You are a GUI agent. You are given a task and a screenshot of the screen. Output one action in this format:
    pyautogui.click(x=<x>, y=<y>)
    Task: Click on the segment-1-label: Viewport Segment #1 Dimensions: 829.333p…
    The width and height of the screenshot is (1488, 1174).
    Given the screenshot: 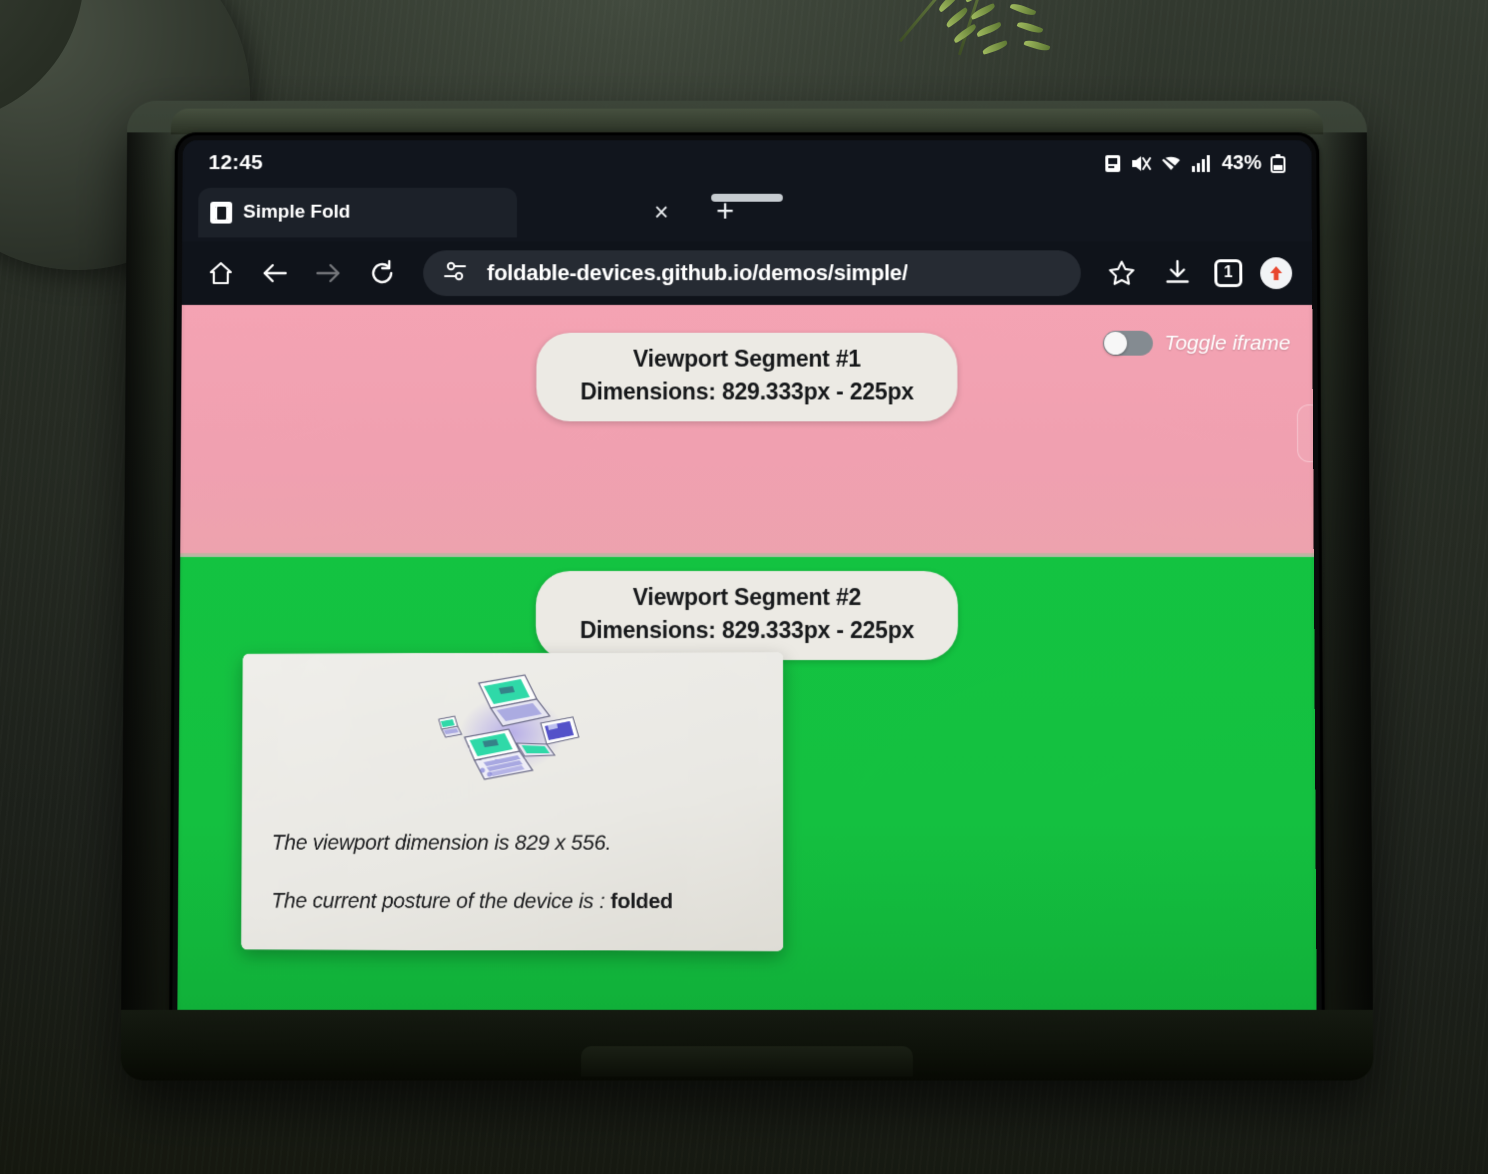 What is the action you would take?
    pyautogui.click(x=747, y=377)
    